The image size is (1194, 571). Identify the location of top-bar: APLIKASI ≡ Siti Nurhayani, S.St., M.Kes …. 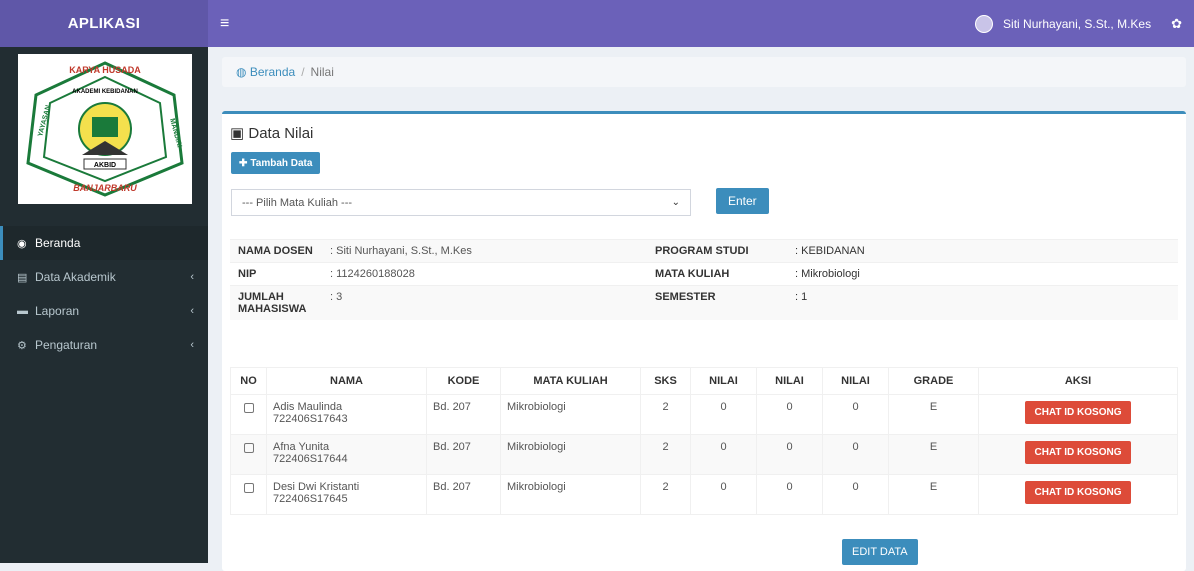
(597, 23).